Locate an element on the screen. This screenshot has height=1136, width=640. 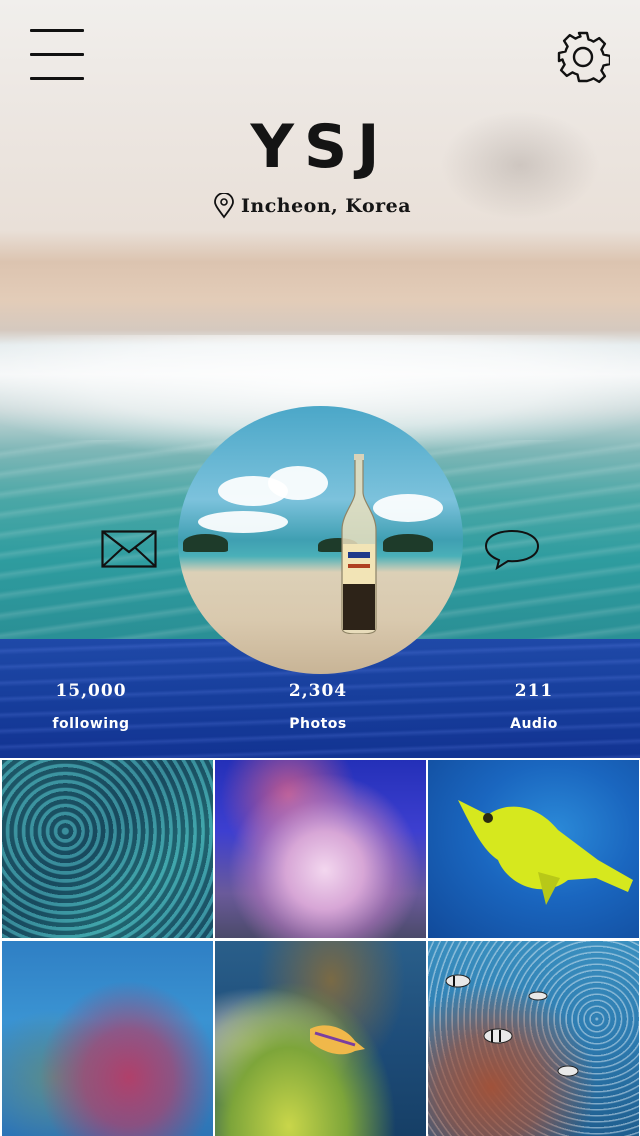
location: Incheon, Korea is located at coordinates (311, 206).